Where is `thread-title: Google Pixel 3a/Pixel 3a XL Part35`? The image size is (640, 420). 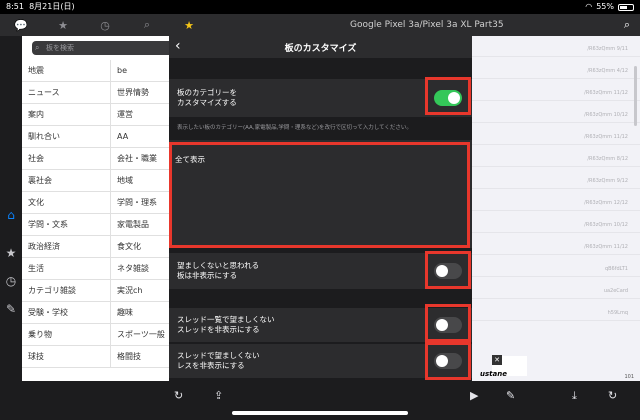
thread-title: Google Pixel 3a/Pixel 3a XL Part35 is located at coordinates (427, 25).